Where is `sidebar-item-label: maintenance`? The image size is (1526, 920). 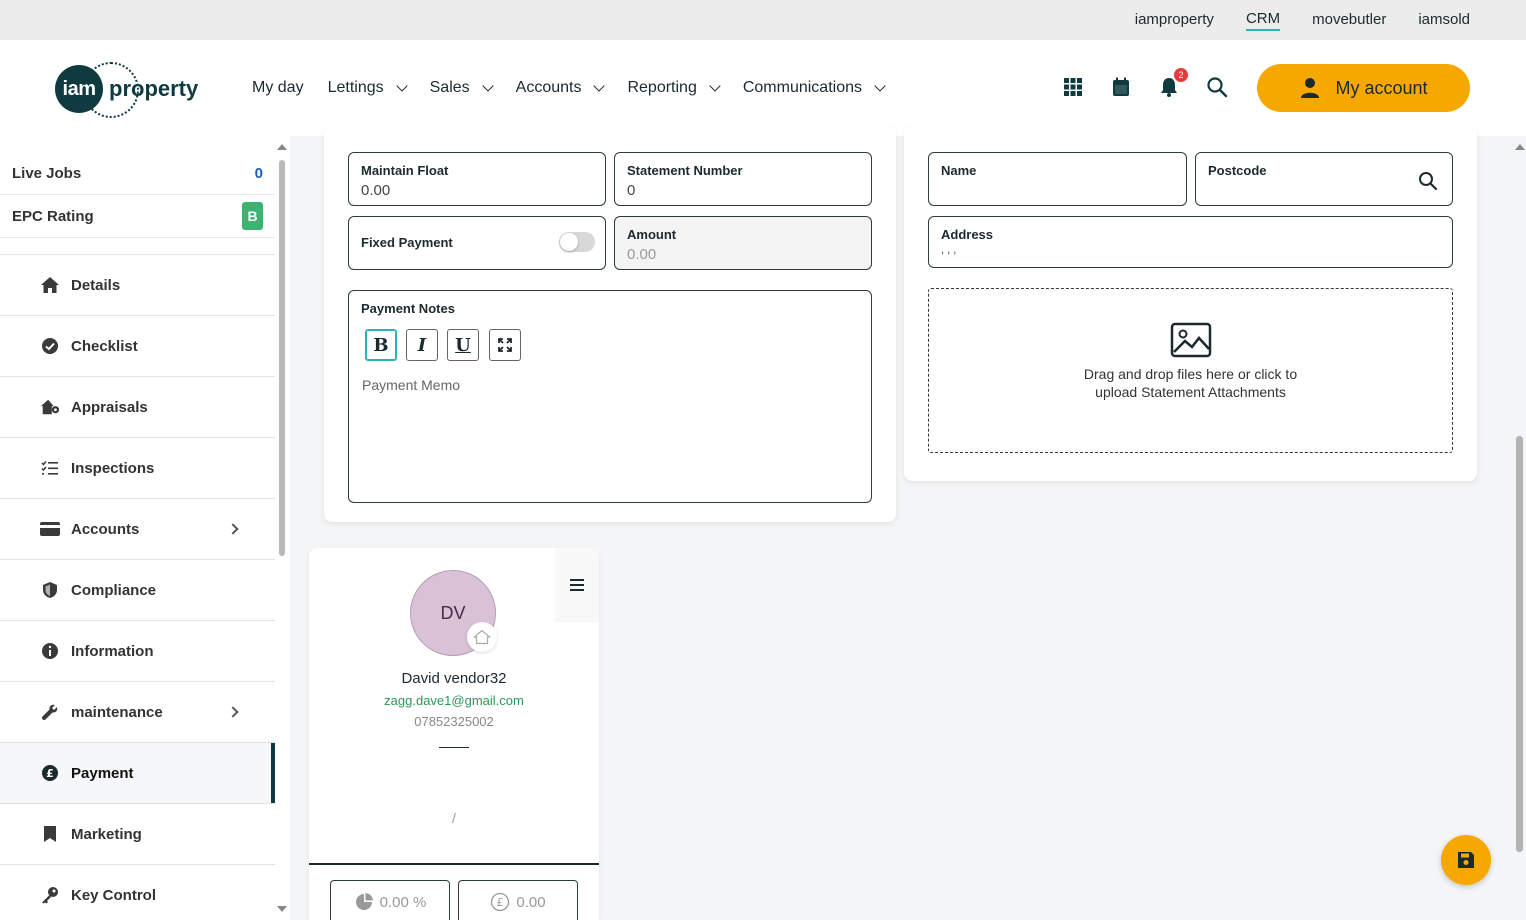
sidebar-item-label: maintenance is located at coordinates (117, 712).